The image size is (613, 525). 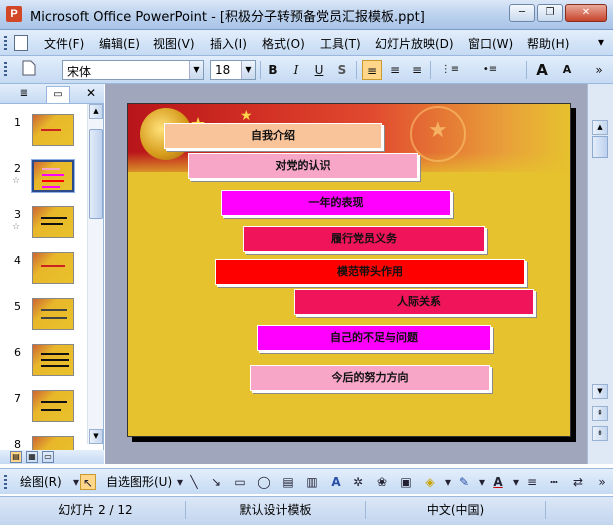 I want to click on line-style-icon: ≡, so click(x=532, y=482).